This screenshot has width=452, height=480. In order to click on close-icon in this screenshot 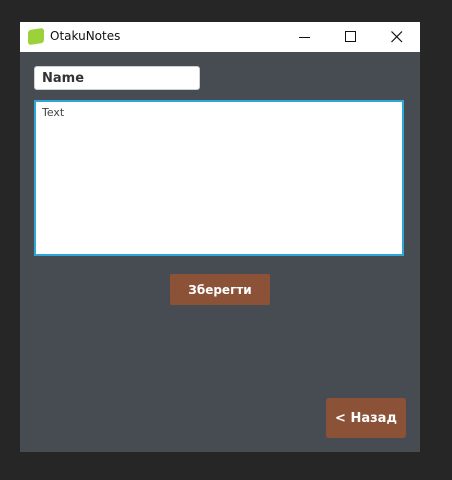, I will do `click(397, 37)`.